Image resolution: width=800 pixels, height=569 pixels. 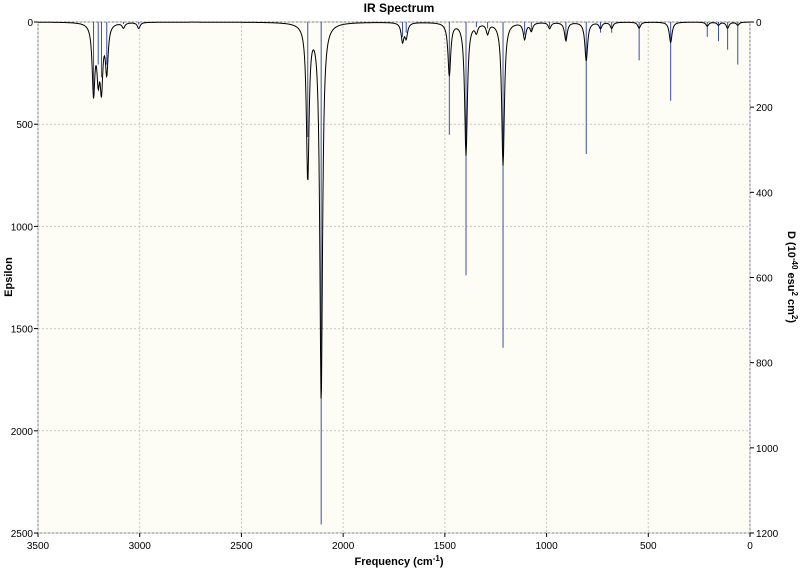 I want to click on x-axis-ticks: 3500 3000 2500 2000 1500 1000 500 0, so click(x=390, y=542).